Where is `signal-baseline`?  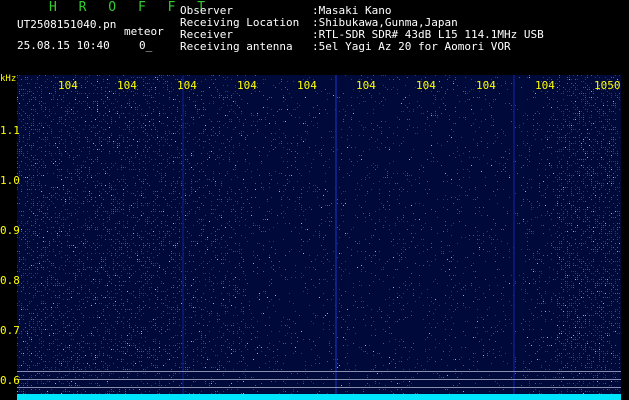
signal-baseline is located at coordinates (319, 397).